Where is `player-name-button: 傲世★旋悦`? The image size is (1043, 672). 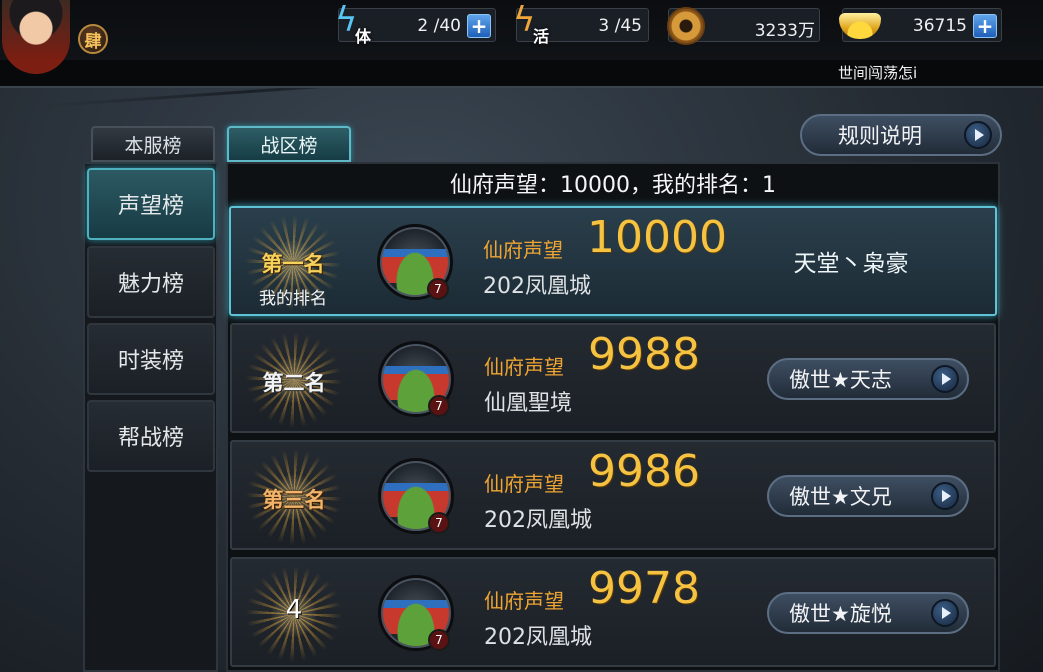 player-name-button: 傲世★旋悦 is located at coordinates (868, 613).